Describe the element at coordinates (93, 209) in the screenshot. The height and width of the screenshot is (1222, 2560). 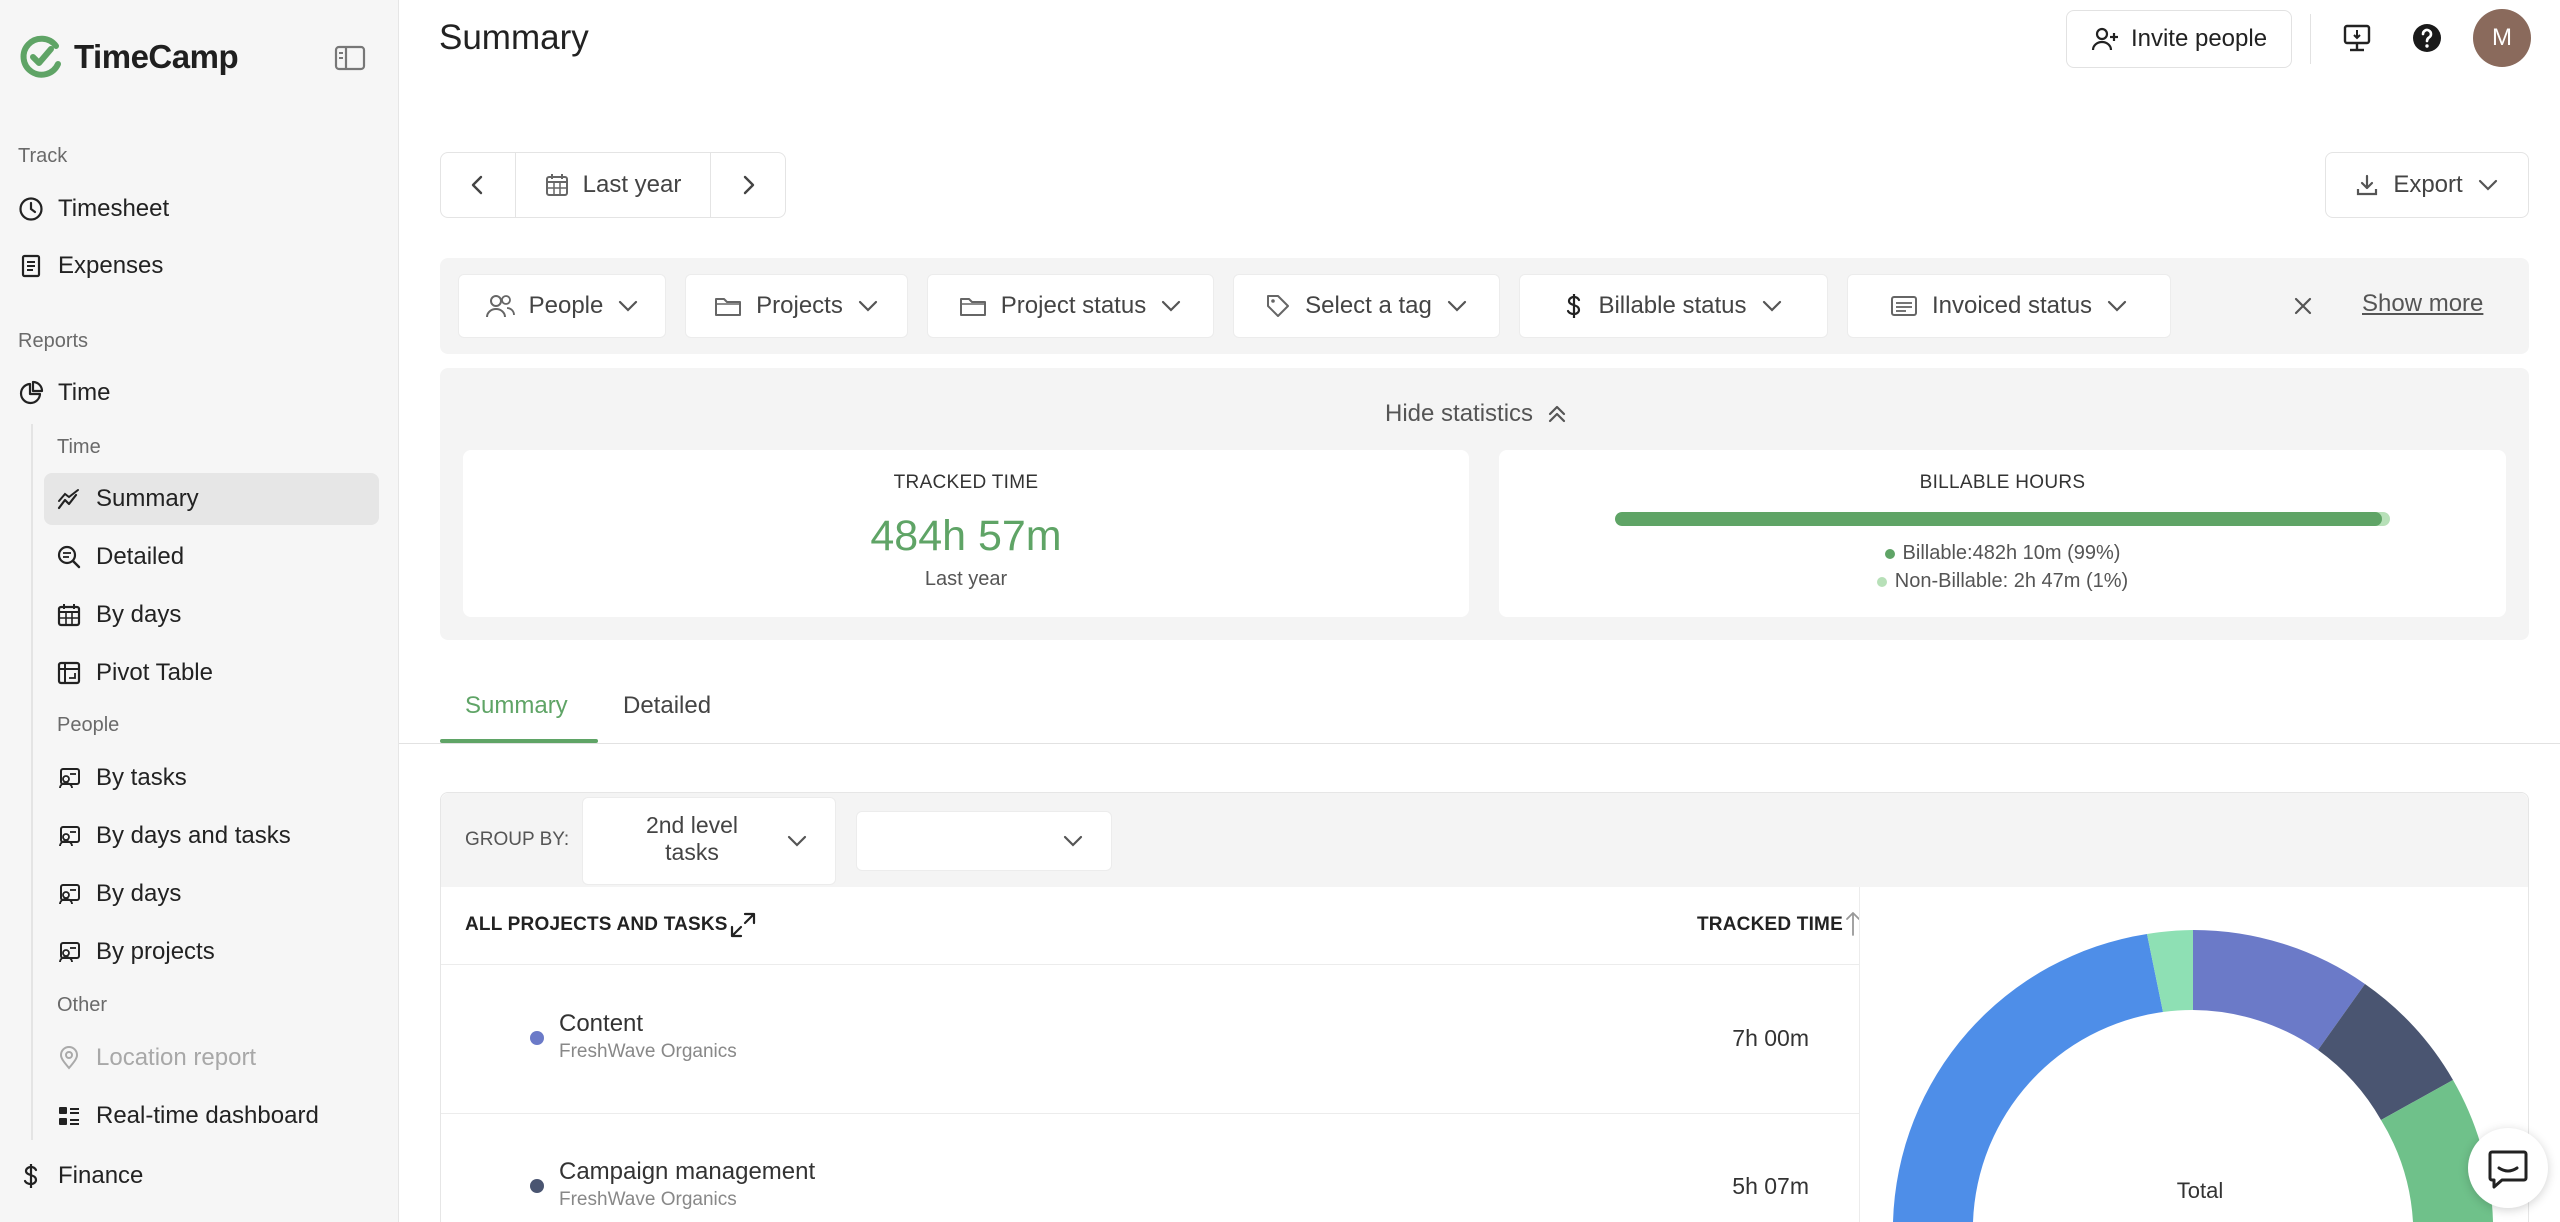
I see `sidebar-item-timesheet: Timesheet` at that location.